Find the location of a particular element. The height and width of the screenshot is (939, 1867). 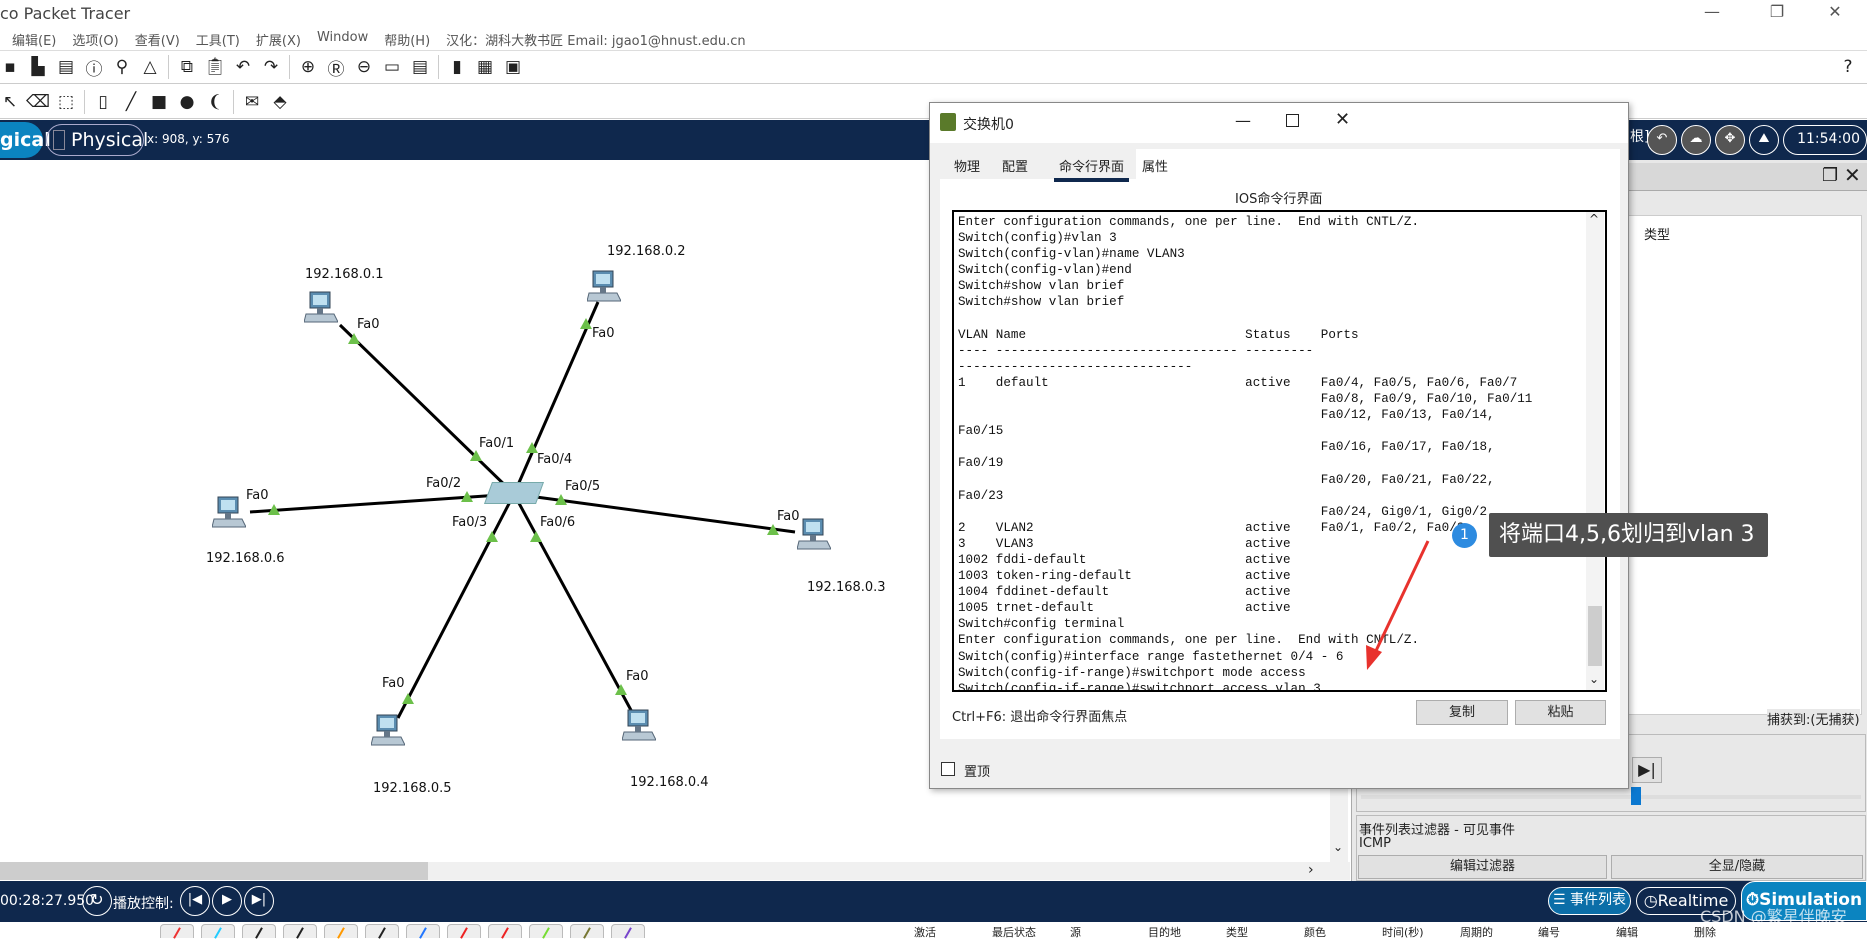

physical-tab: Physical is located at coordinates (97, 140).